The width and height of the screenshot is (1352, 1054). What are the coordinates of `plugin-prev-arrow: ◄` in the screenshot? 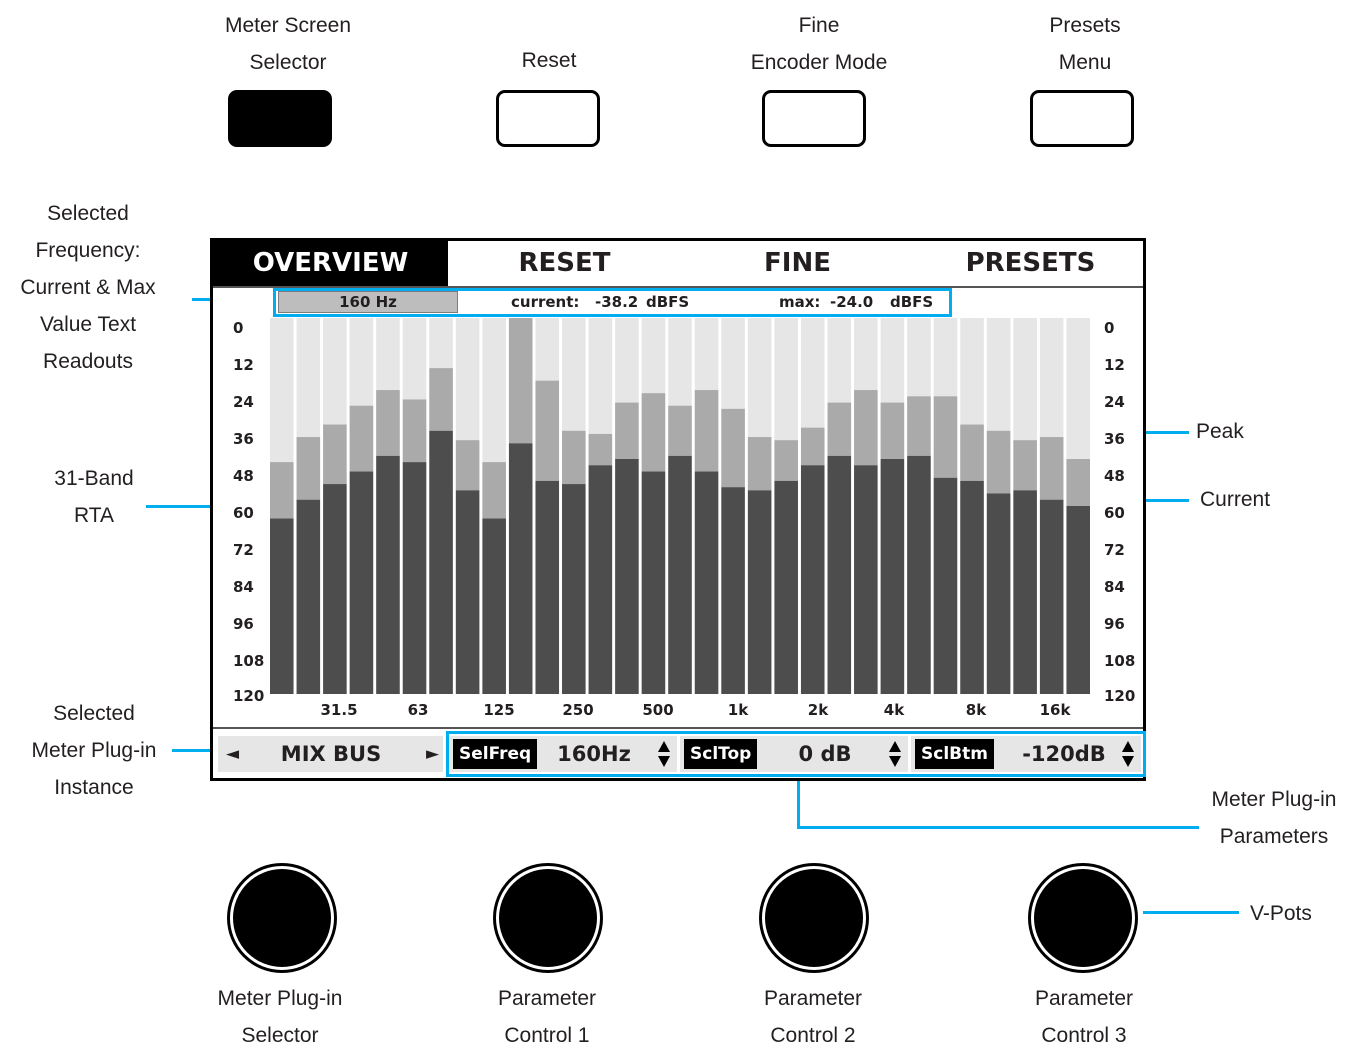 It's located at (232, 754).